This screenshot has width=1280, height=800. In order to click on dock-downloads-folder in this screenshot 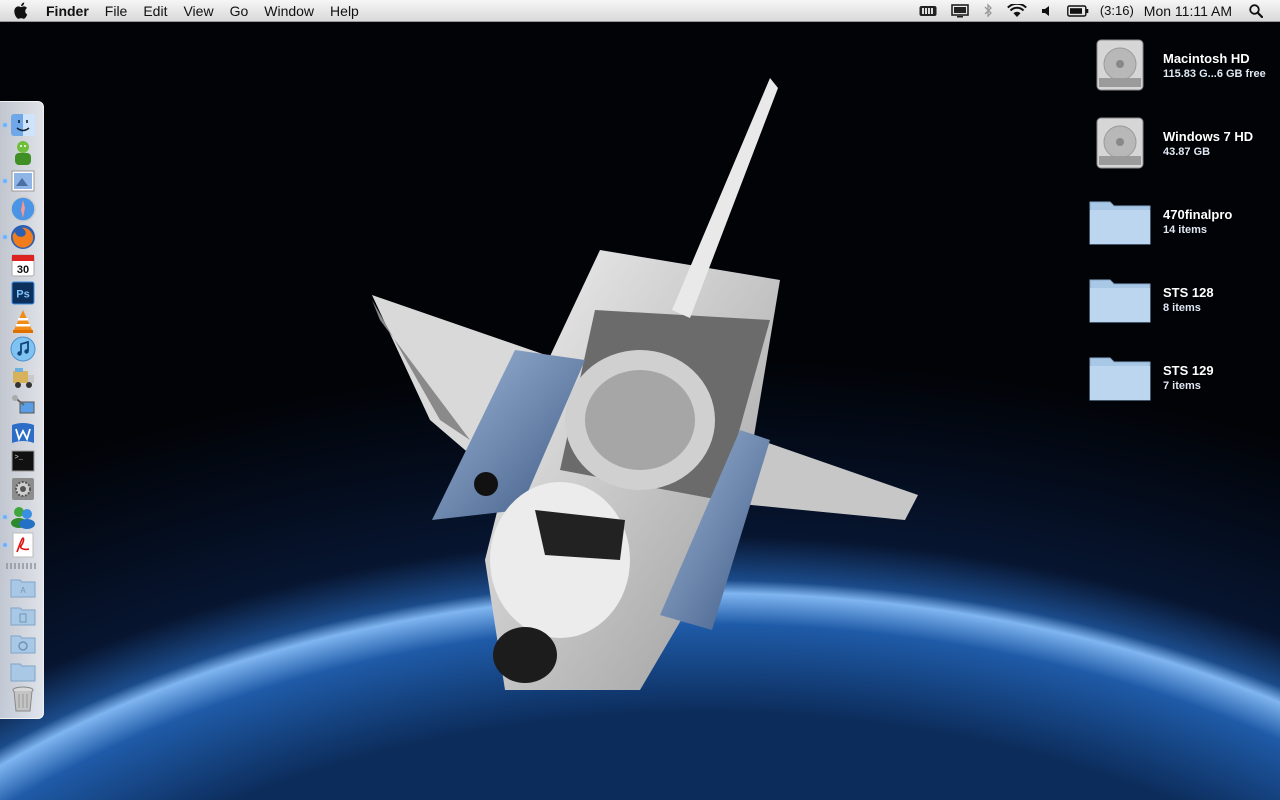, I will do `click(23, 643)`.